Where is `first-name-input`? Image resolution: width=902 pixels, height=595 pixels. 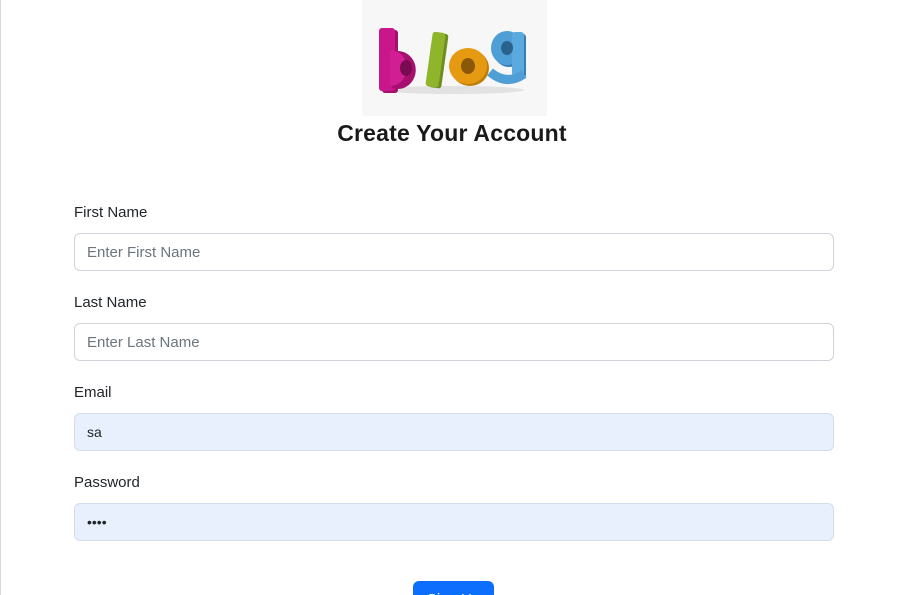
first-name-input is located at coordinates (454, 252).